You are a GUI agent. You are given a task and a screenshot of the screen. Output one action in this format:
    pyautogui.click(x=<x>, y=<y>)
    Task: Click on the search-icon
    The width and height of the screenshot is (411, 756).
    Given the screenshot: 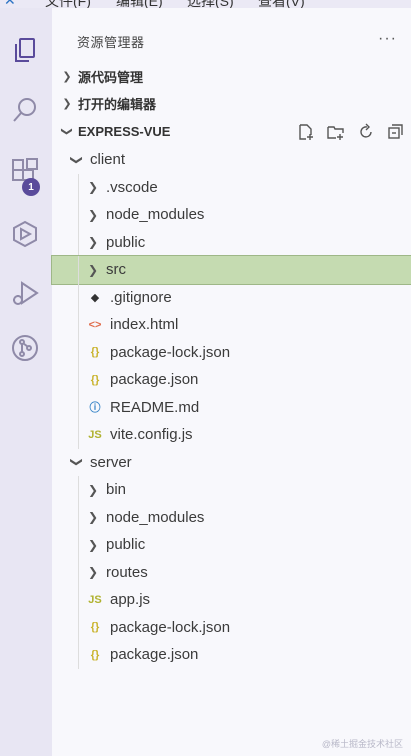 What is the action you would take?
    pyautogui.click(x=25, y=110)
    